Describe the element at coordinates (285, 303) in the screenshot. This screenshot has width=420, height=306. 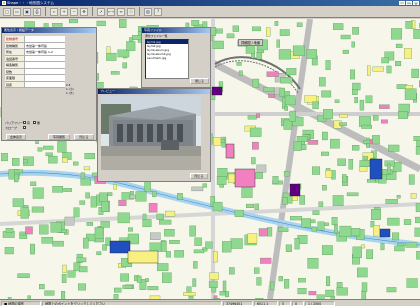
I see `status-num-1: 5` at that location.